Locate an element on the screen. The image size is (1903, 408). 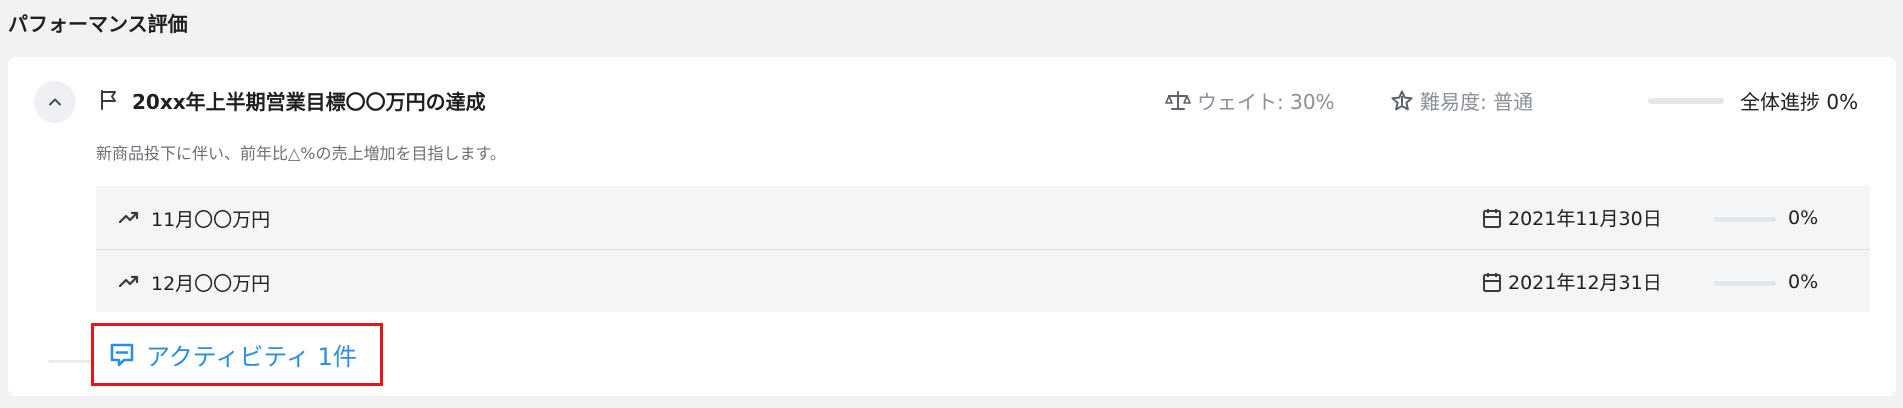
overall-progress-label: 全体進捗 0% is located at coordinates (1799, 102).